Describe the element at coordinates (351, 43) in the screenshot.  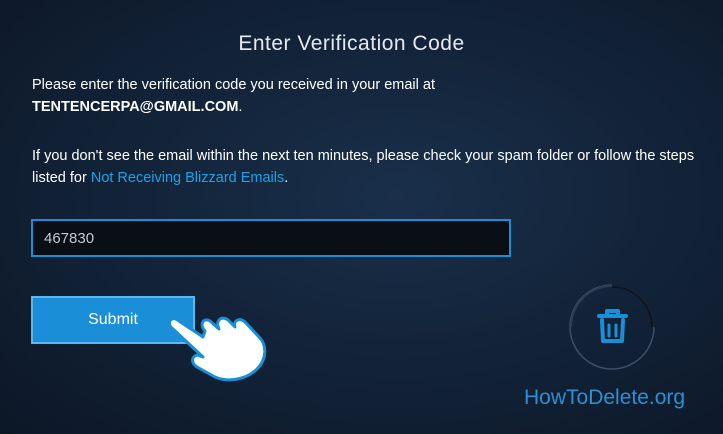
I see `page-title: Enter Verification Code` at that location.